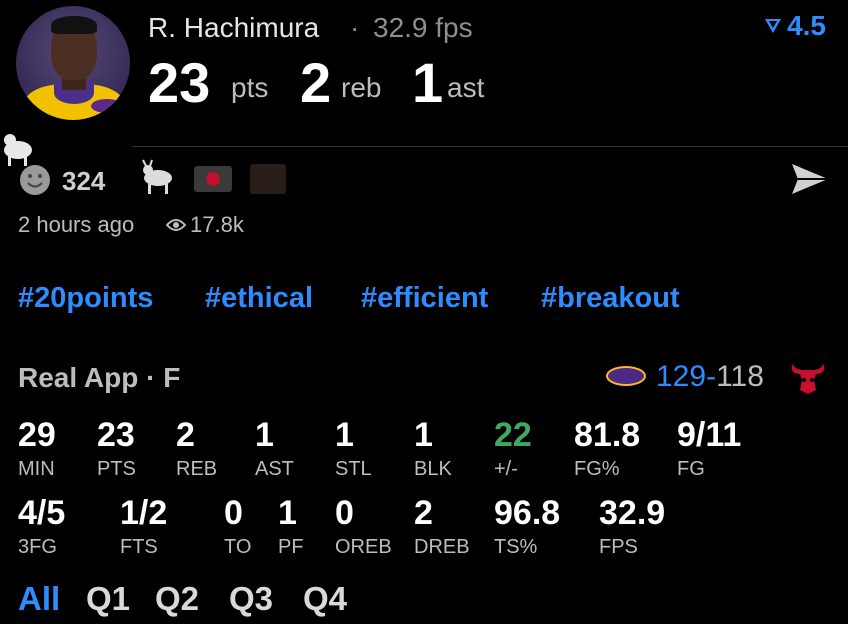  Describe the element at coordinates (363, 547) in the screenshot. I see `stat-oreb-label: OREB` at that location.